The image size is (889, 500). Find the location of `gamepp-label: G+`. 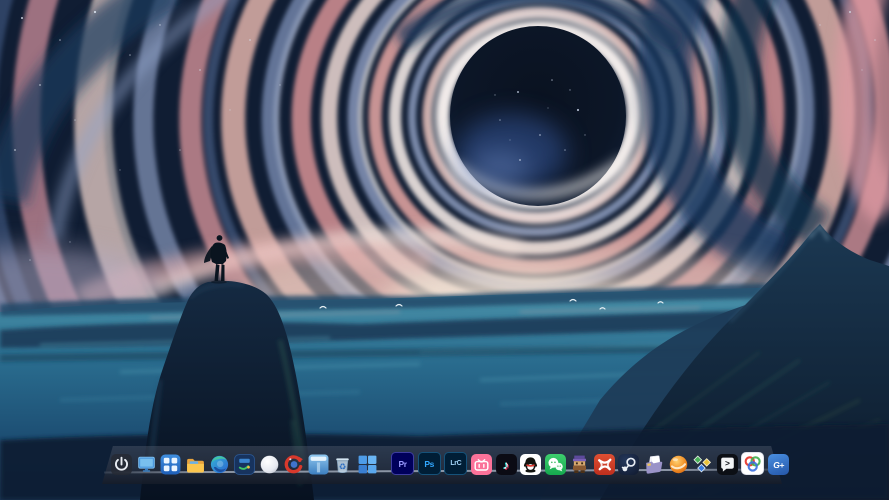

gamepp-label: G+ is located at coordinates (778, 464).